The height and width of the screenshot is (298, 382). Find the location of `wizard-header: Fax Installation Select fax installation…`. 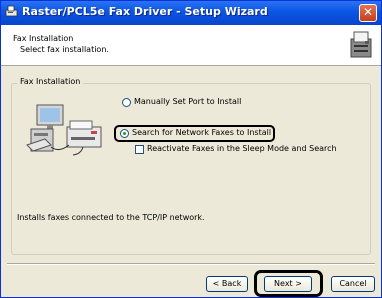

wizard-header: Fax Installation Select fax installation… is located at coordinates (191, 45).